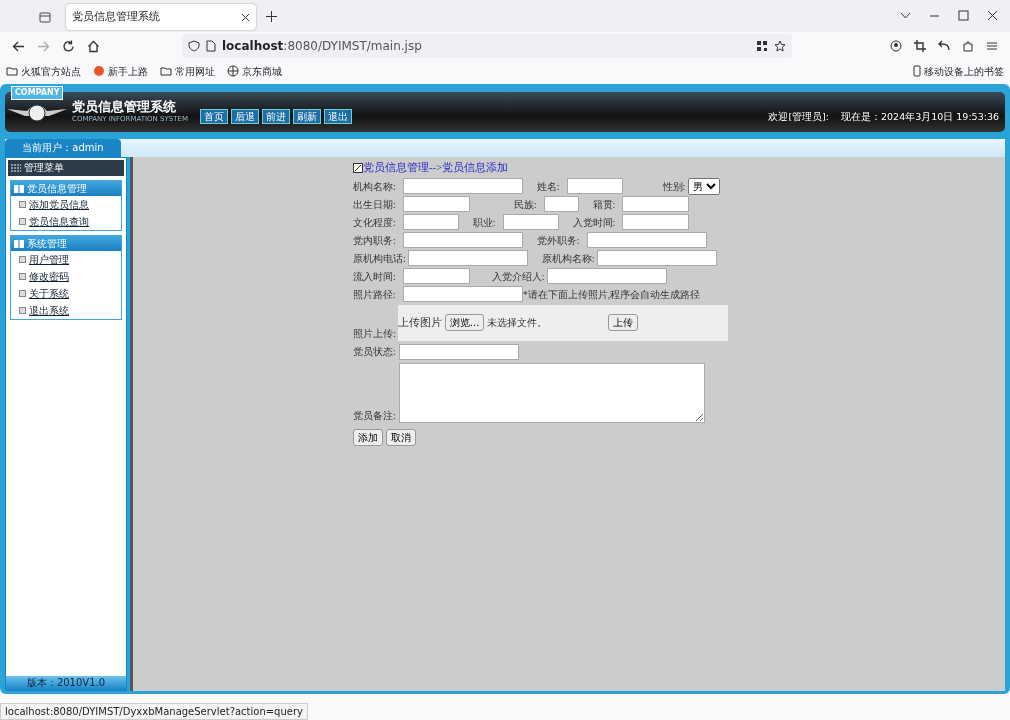  I want to click on new-tab-icon, so click(271, 16).